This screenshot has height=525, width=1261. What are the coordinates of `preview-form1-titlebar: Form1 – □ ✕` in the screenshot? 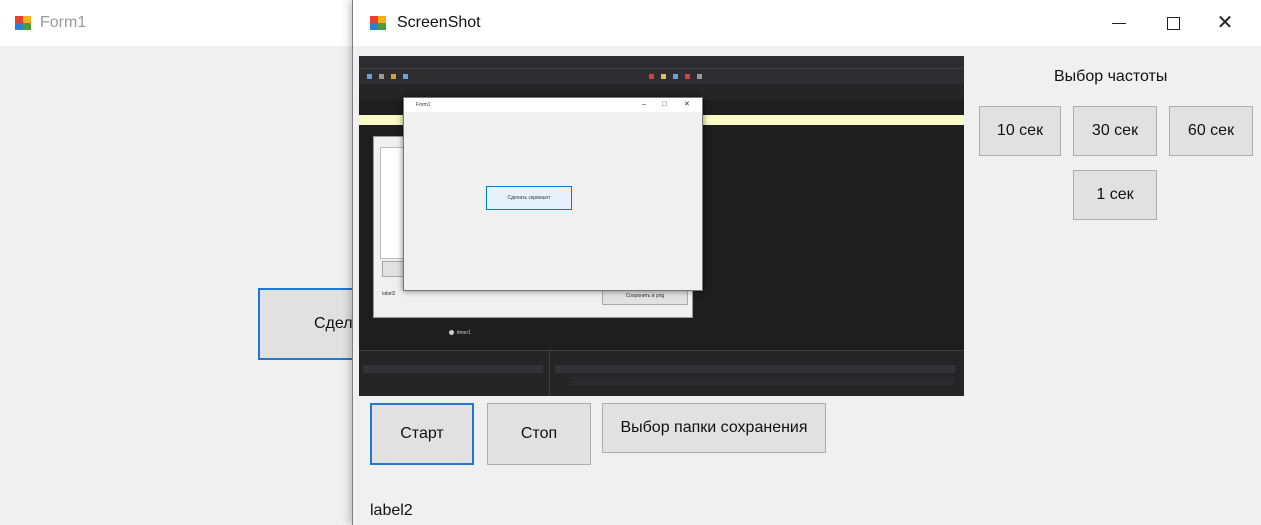 It's located at (553, 105).